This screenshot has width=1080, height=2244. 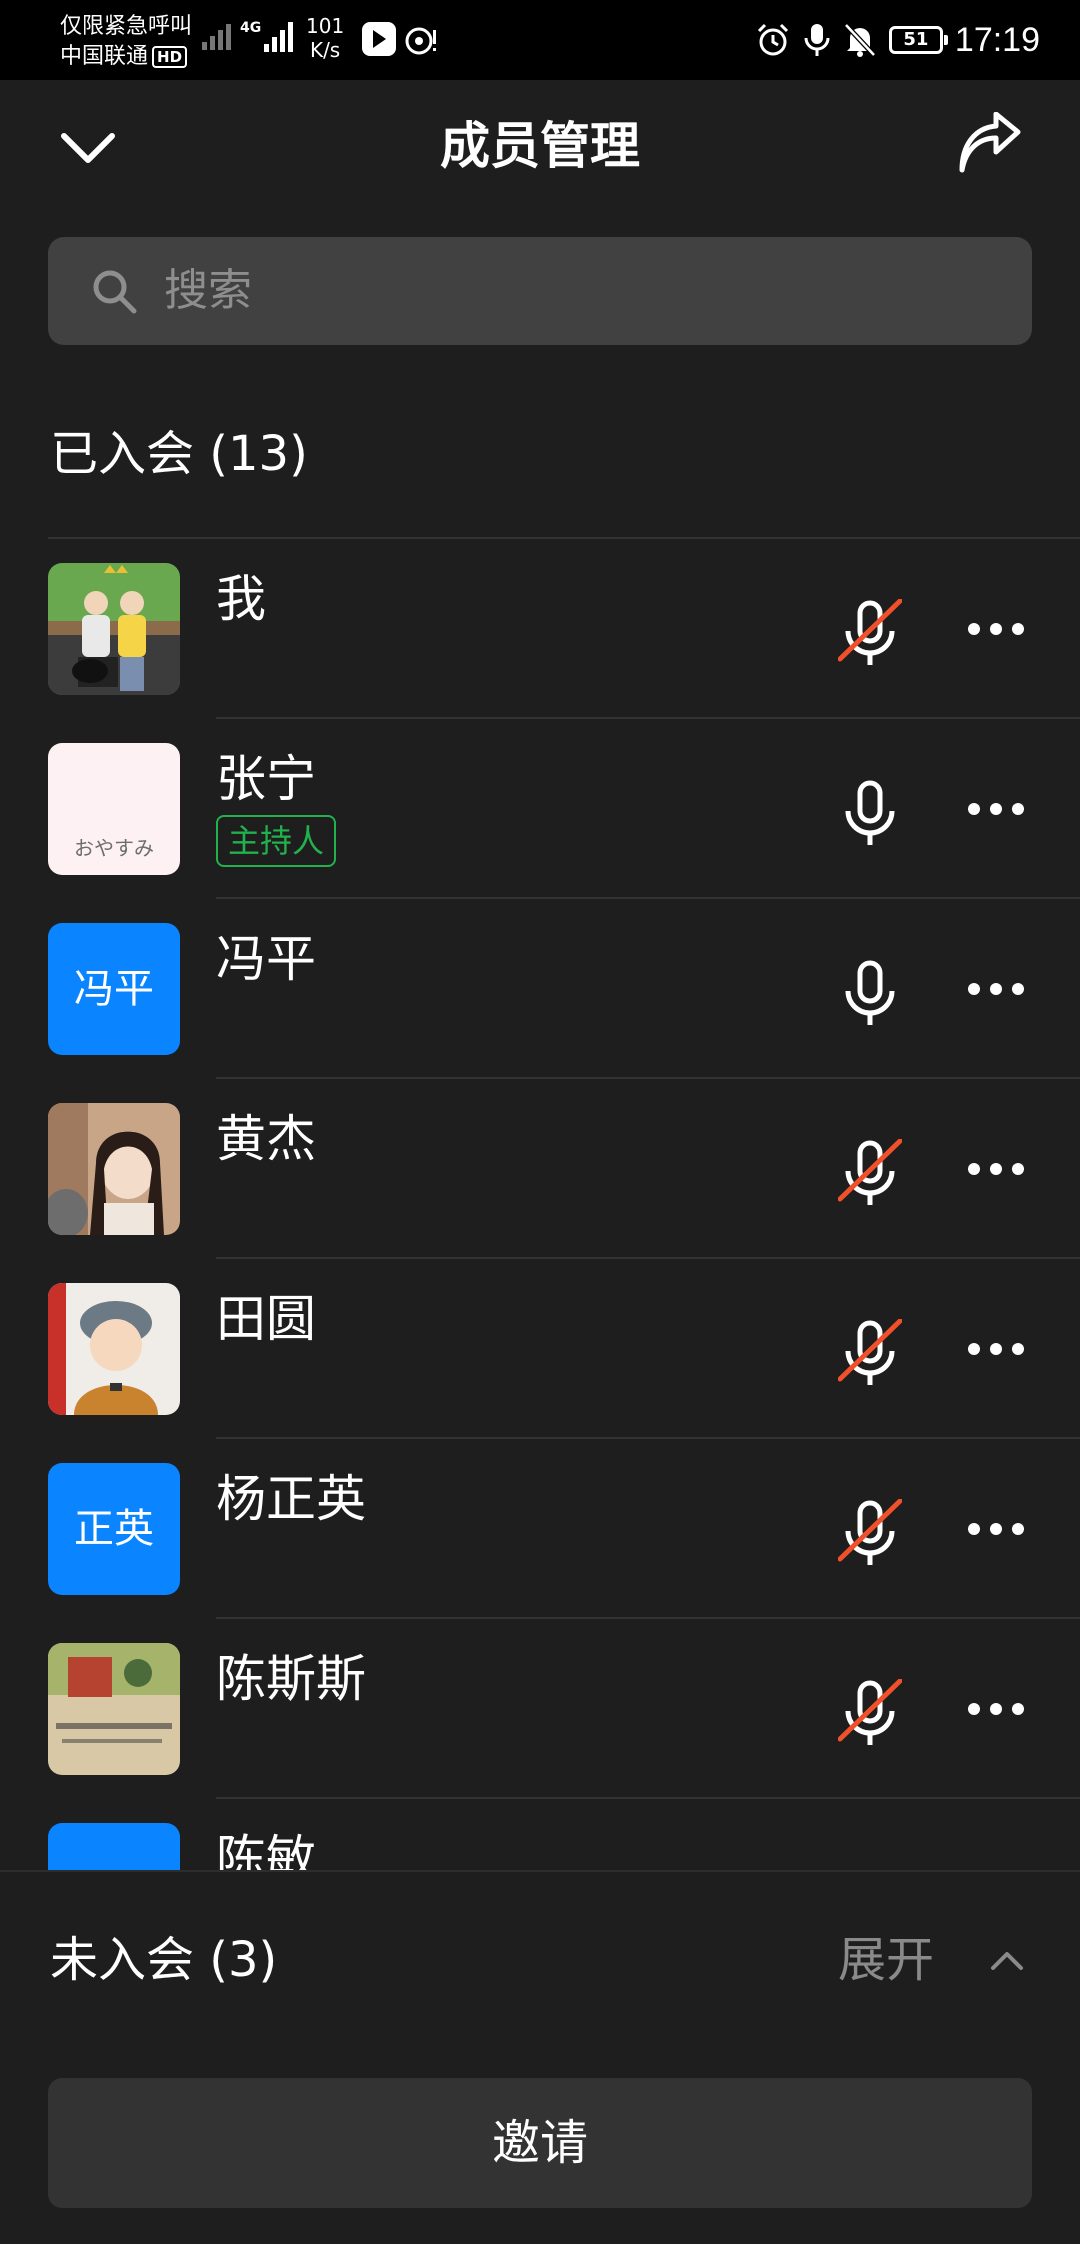 What do you see at coordinates (241, 599) in the screenshot?
I see `member-name: 我` at bounding box center [241, 599].